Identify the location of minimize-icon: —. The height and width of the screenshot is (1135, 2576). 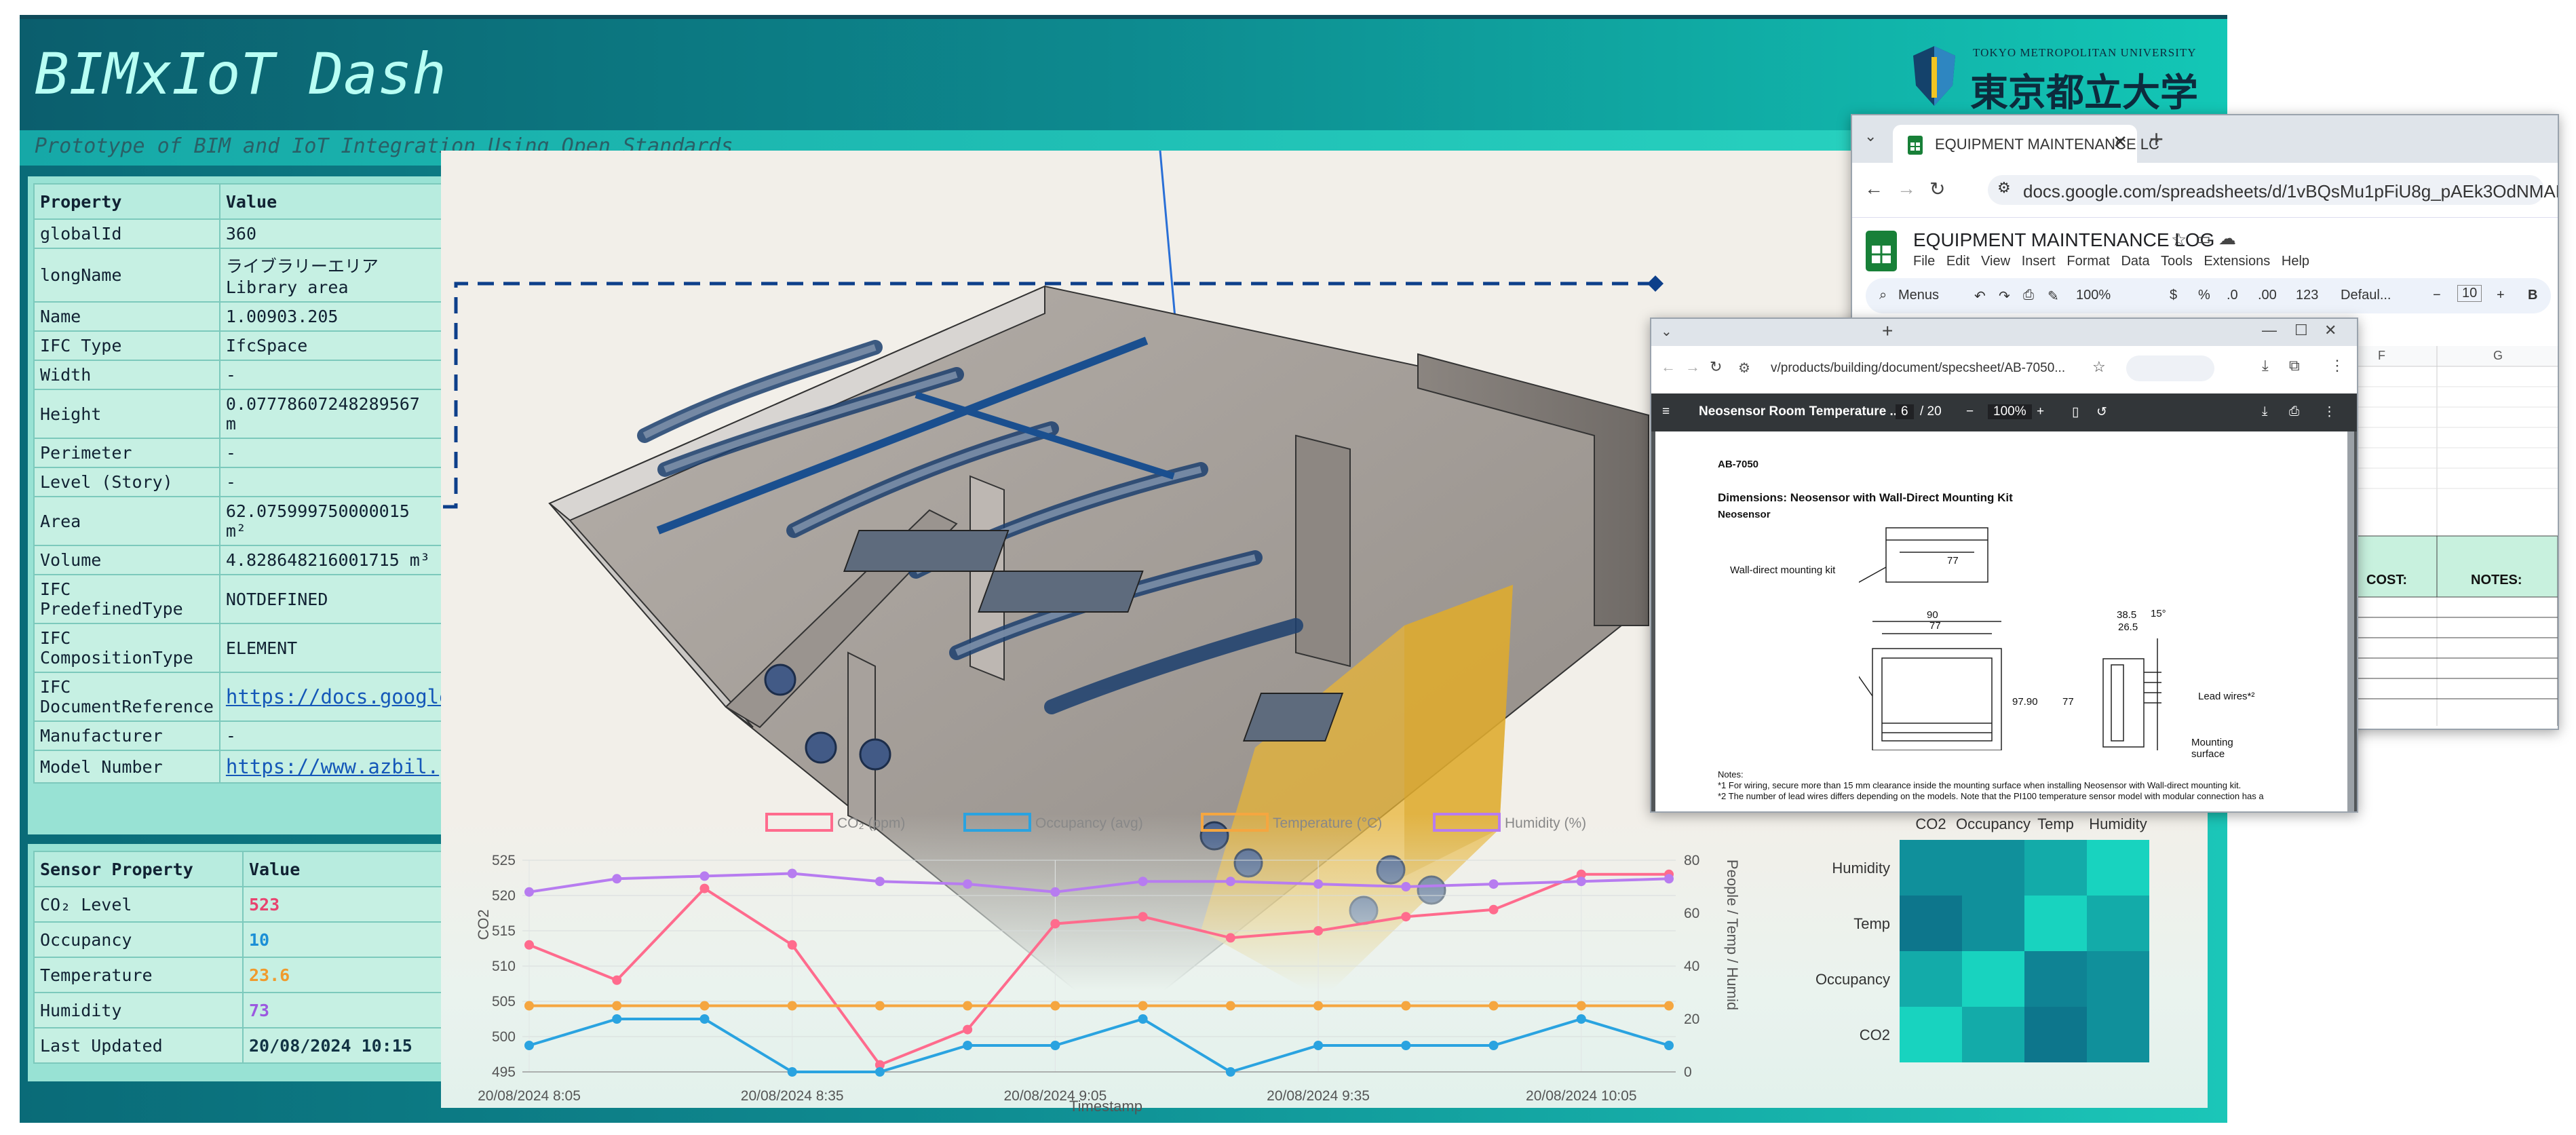
(2269, 330).